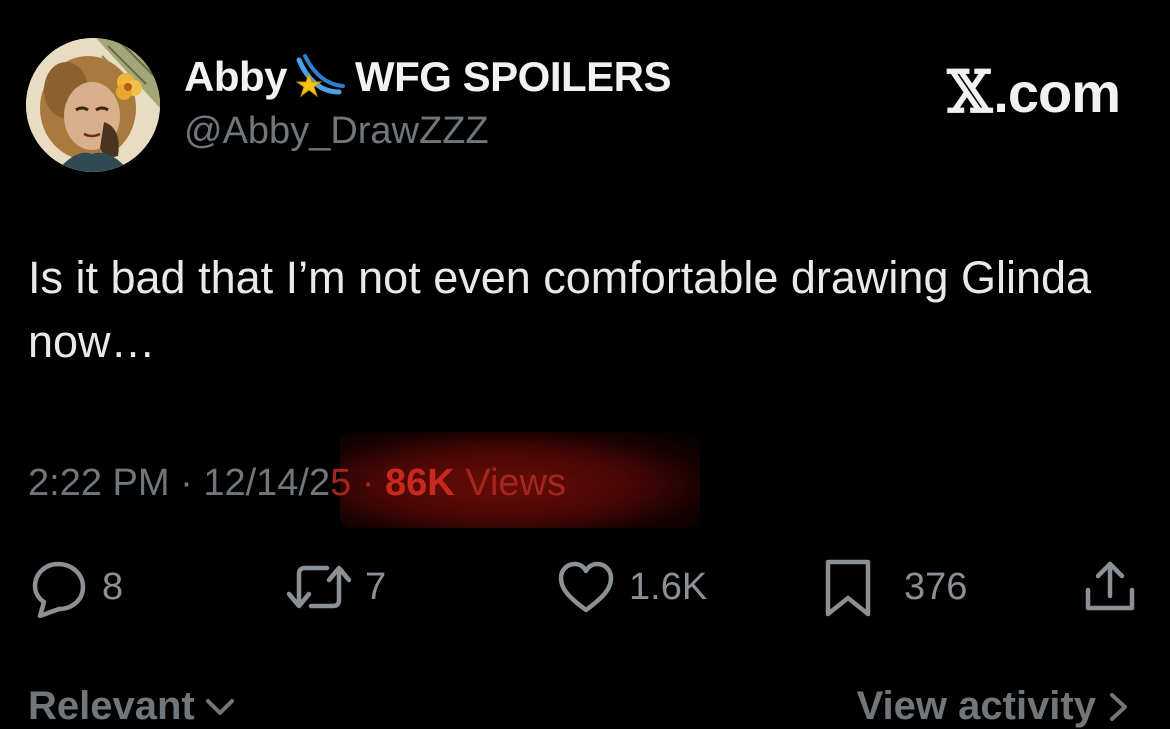  I want to click on author-name-suffix: WFG SPOILERS, so click(513, 76).